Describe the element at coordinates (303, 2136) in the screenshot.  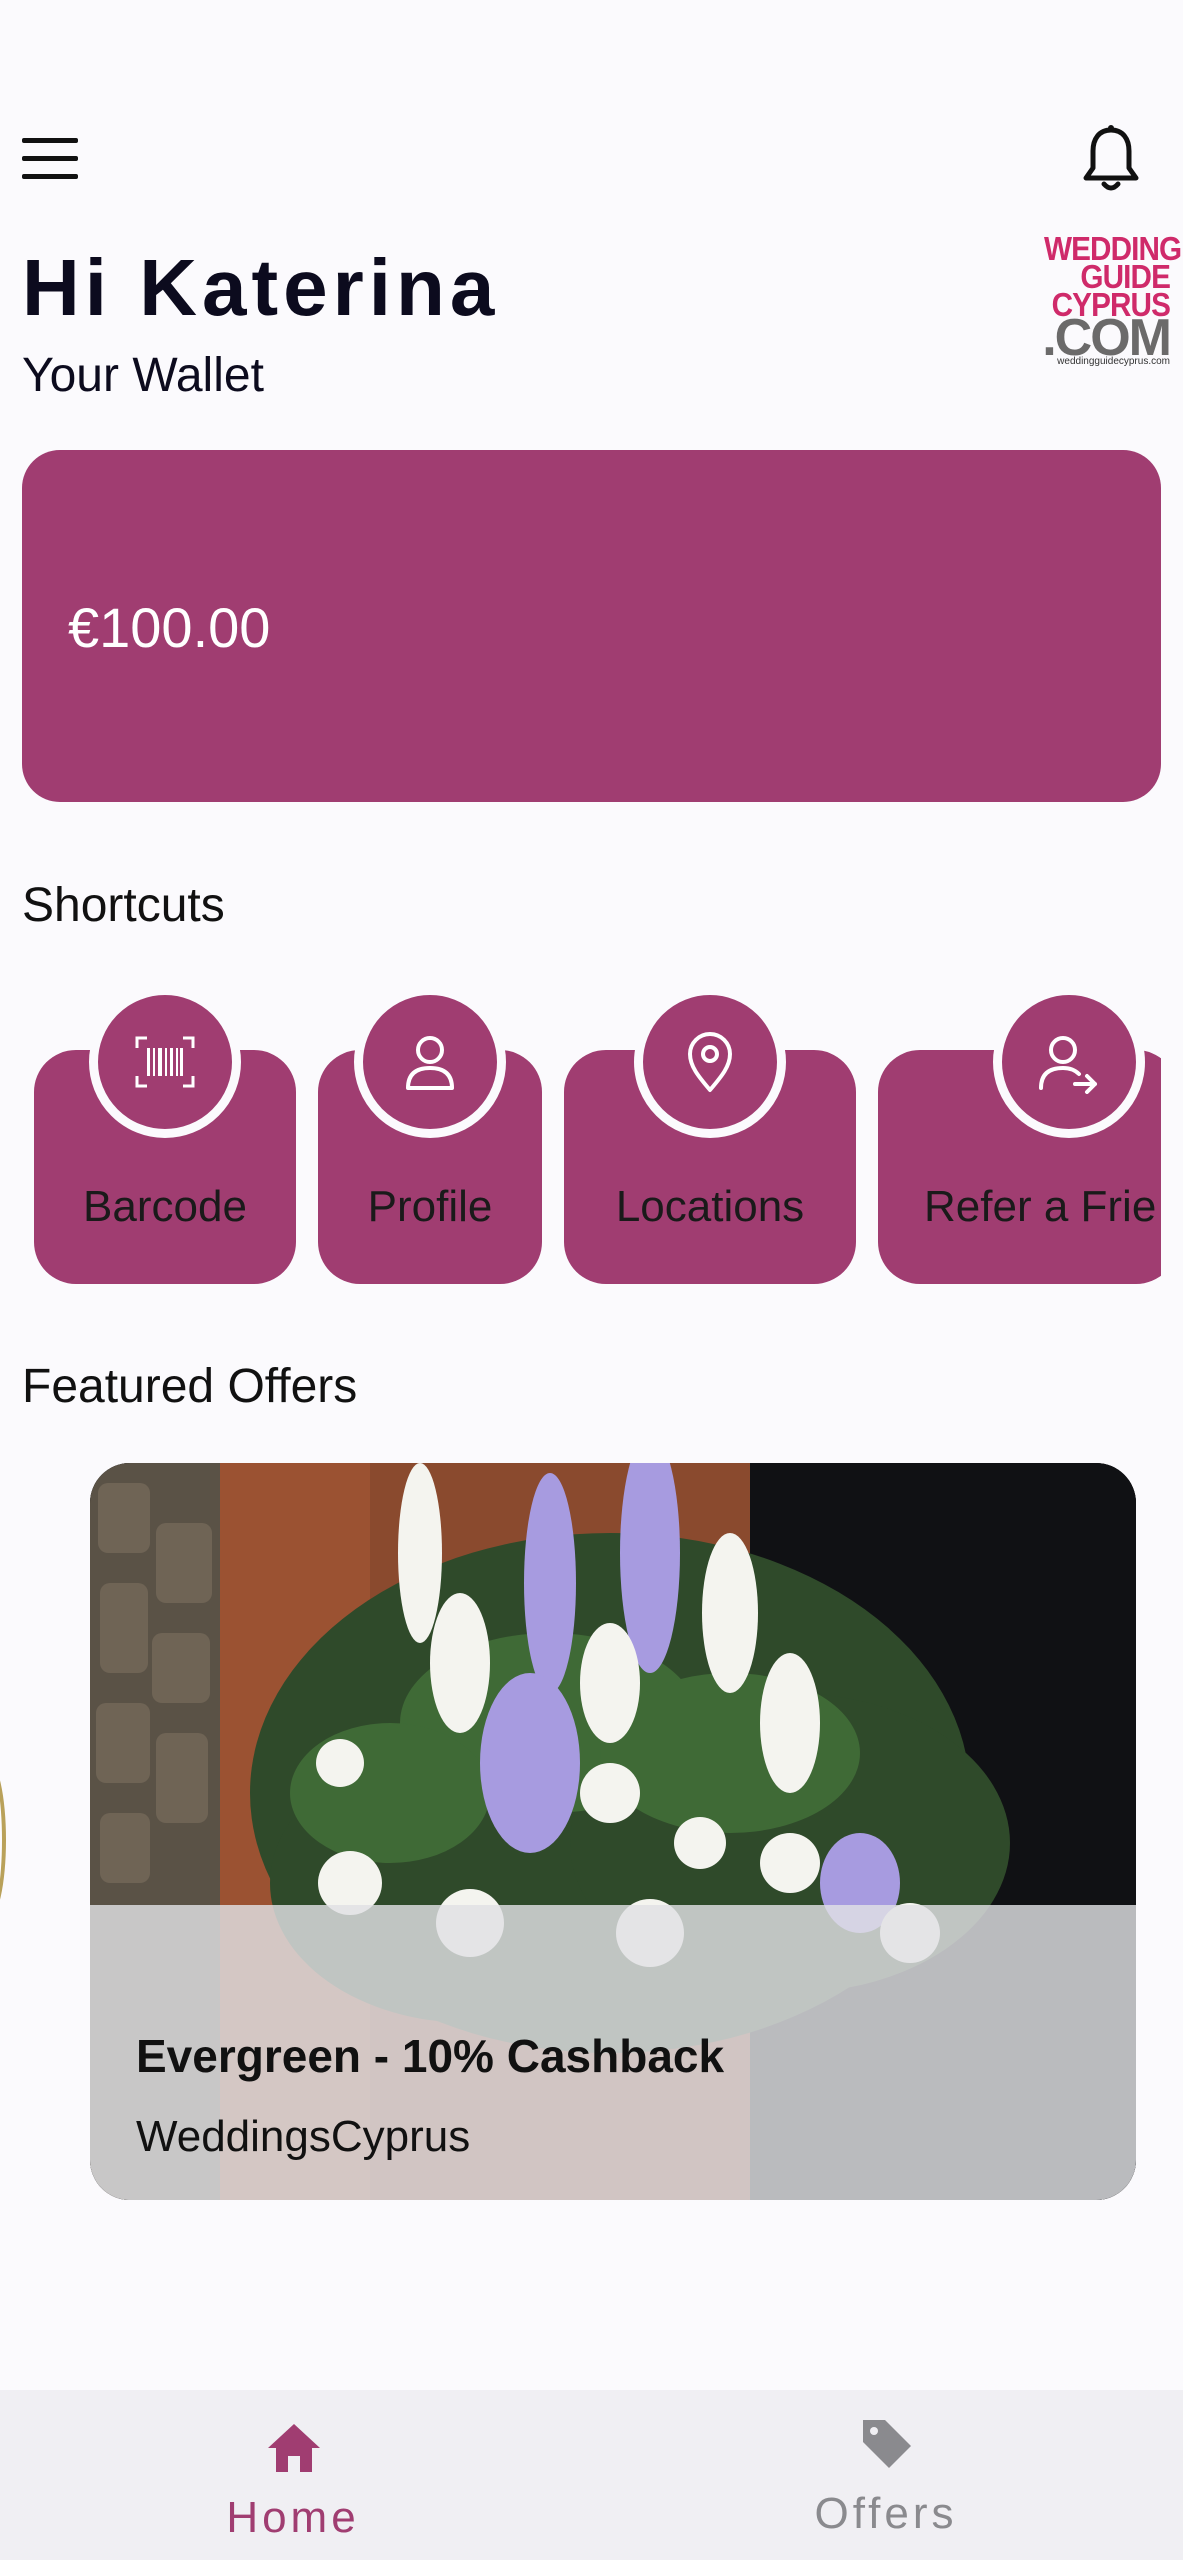
I see `offer-merchant: WeddingsCyprus` at that location.